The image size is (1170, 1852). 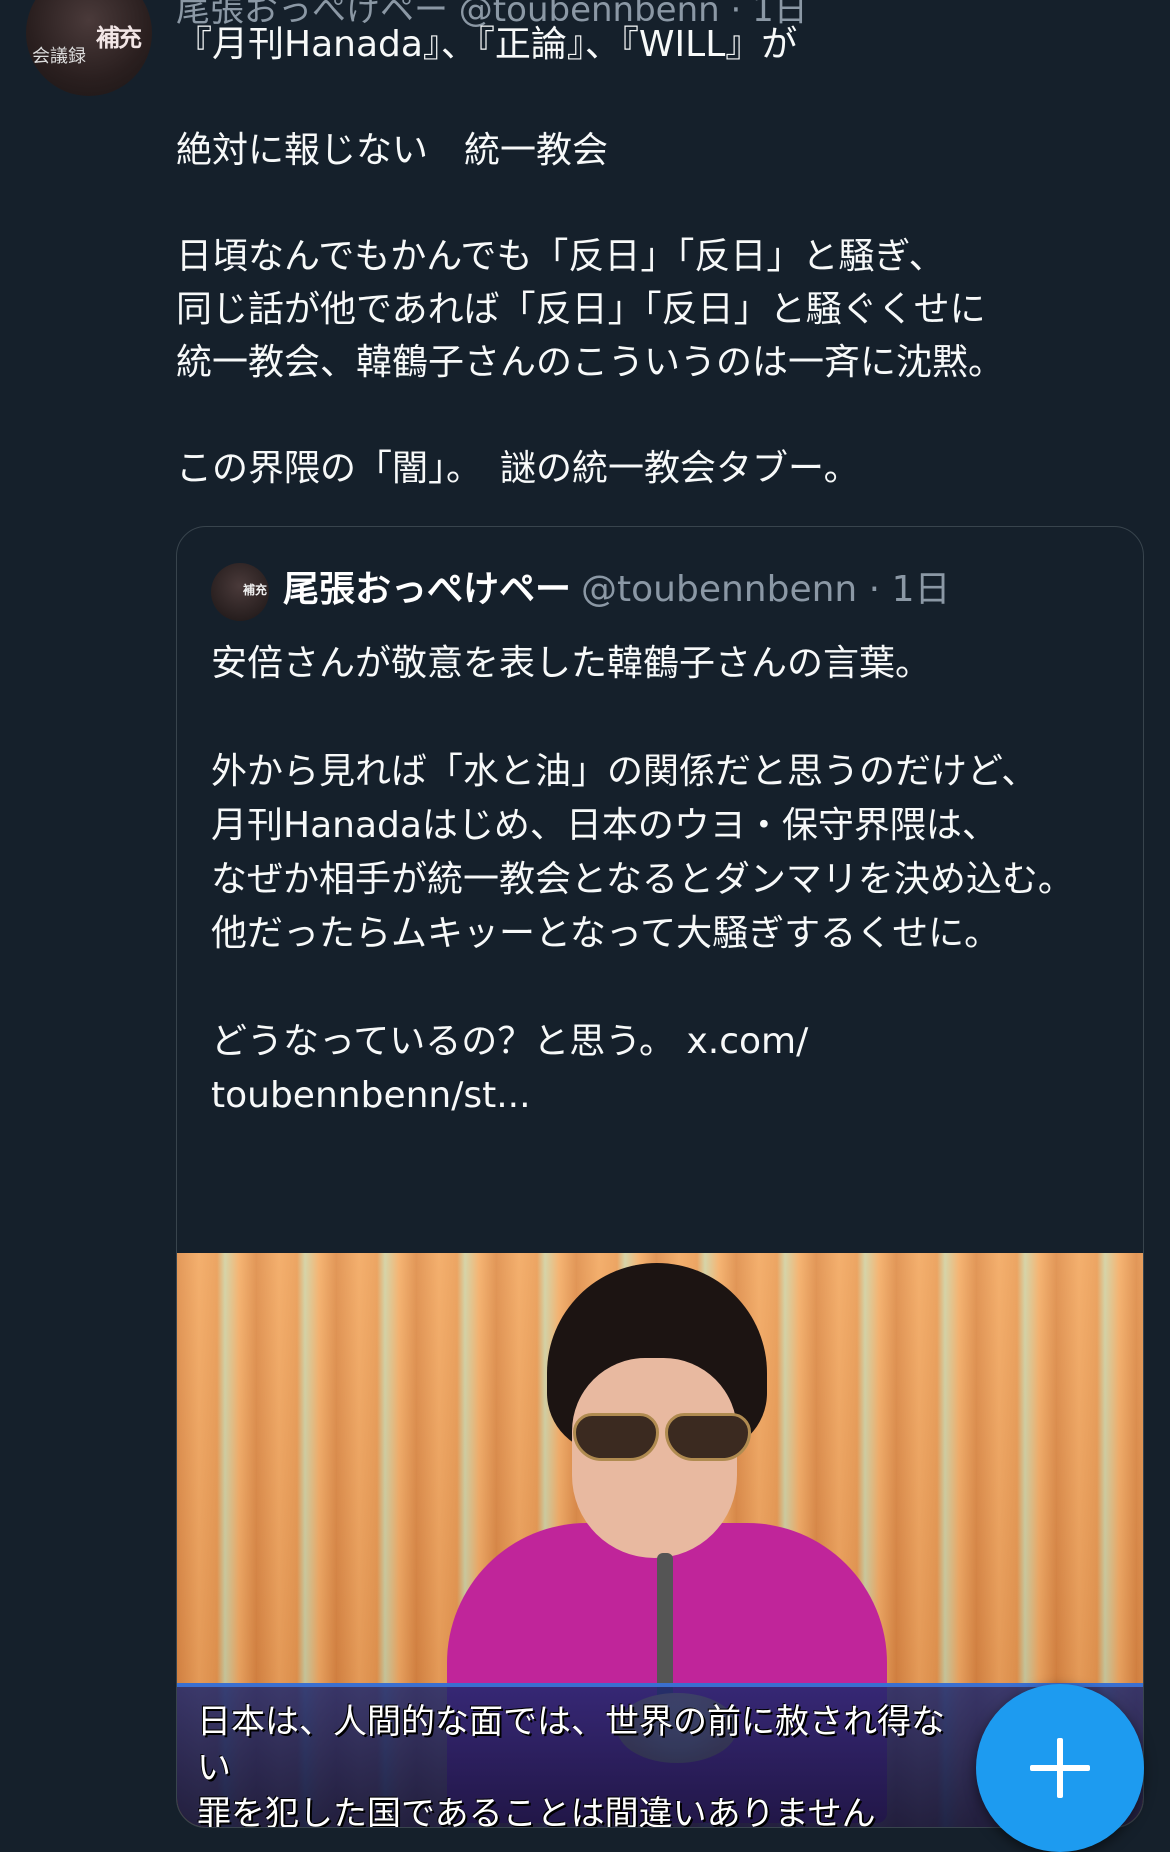 I want to click on avatar-logo-sub: 会議録, so click(x=59, y=56).